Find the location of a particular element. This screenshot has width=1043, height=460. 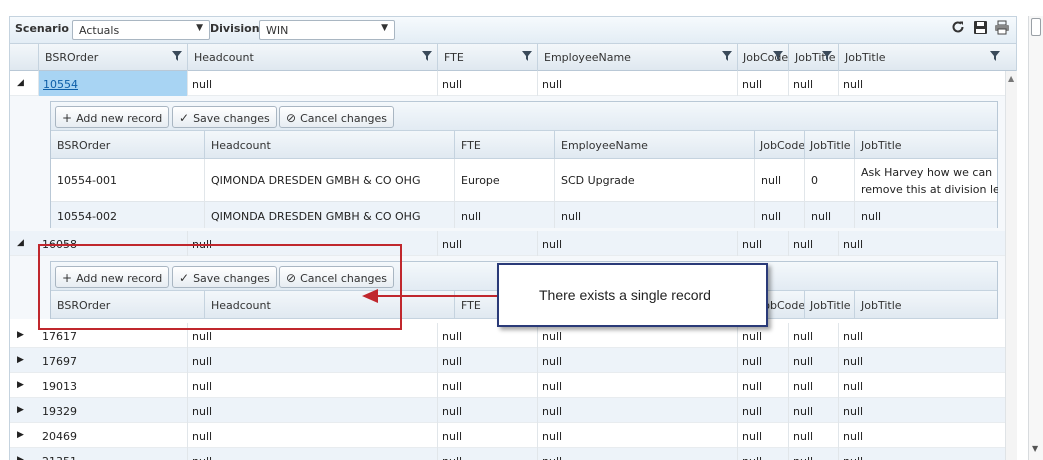

column-header-employeename: EmployeeName is located at coordinates (637, 57).